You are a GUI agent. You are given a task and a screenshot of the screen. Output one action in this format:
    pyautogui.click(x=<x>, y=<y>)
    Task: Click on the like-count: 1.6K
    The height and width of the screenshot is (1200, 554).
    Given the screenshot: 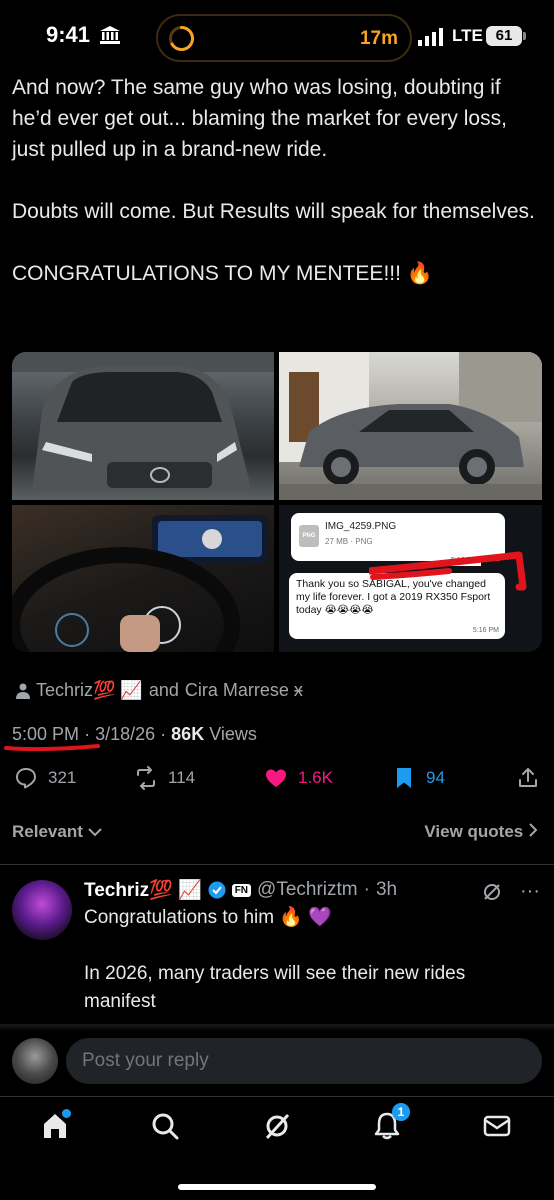 What is the action you would take?
    pyautogui.click(x=315, y=777)
    